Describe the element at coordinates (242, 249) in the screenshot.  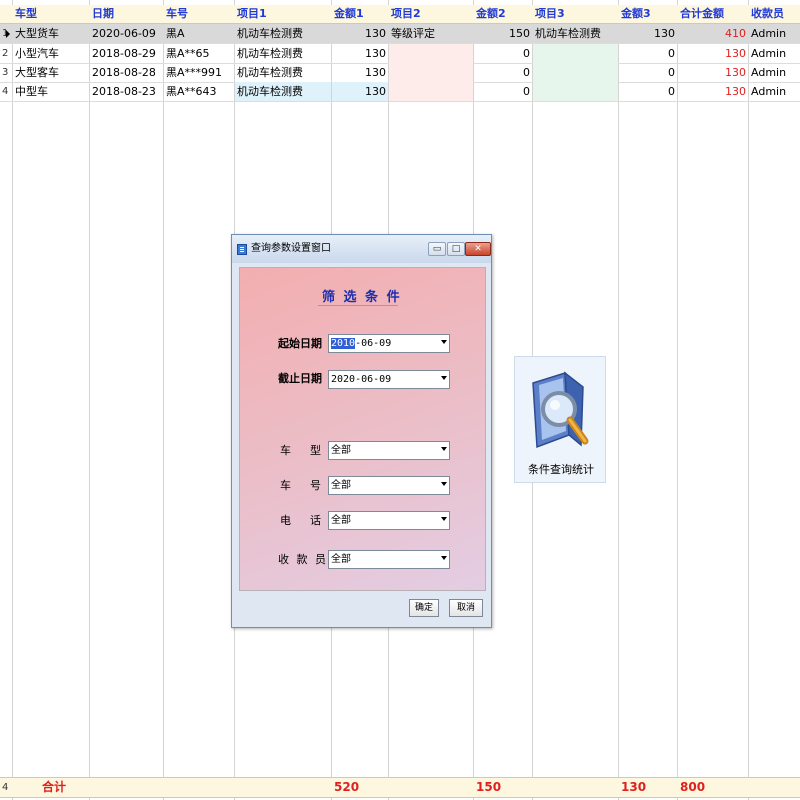
I see `window-icon` at that location.